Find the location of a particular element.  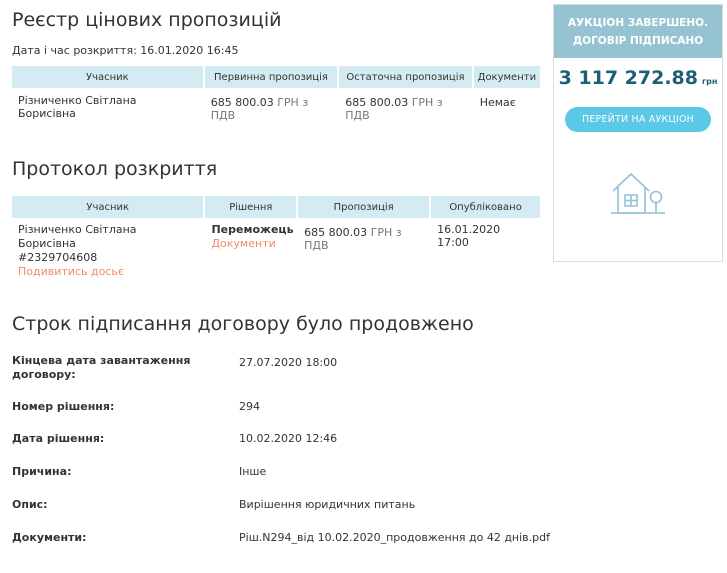

detail-value: Вирішення юридичних питань is located at coordinates (327, 504).